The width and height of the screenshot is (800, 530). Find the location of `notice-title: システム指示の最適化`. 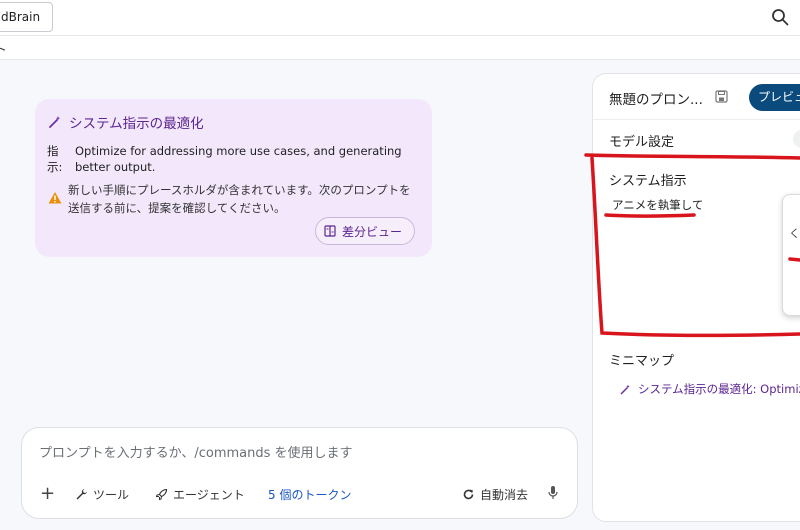

notice-title: システム指示の最適化 is located at coordinates (136, 124).